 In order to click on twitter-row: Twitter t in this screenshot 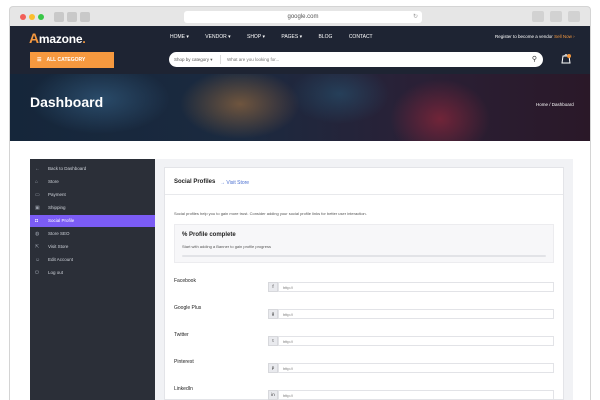, I will do `click(364, 343)`.